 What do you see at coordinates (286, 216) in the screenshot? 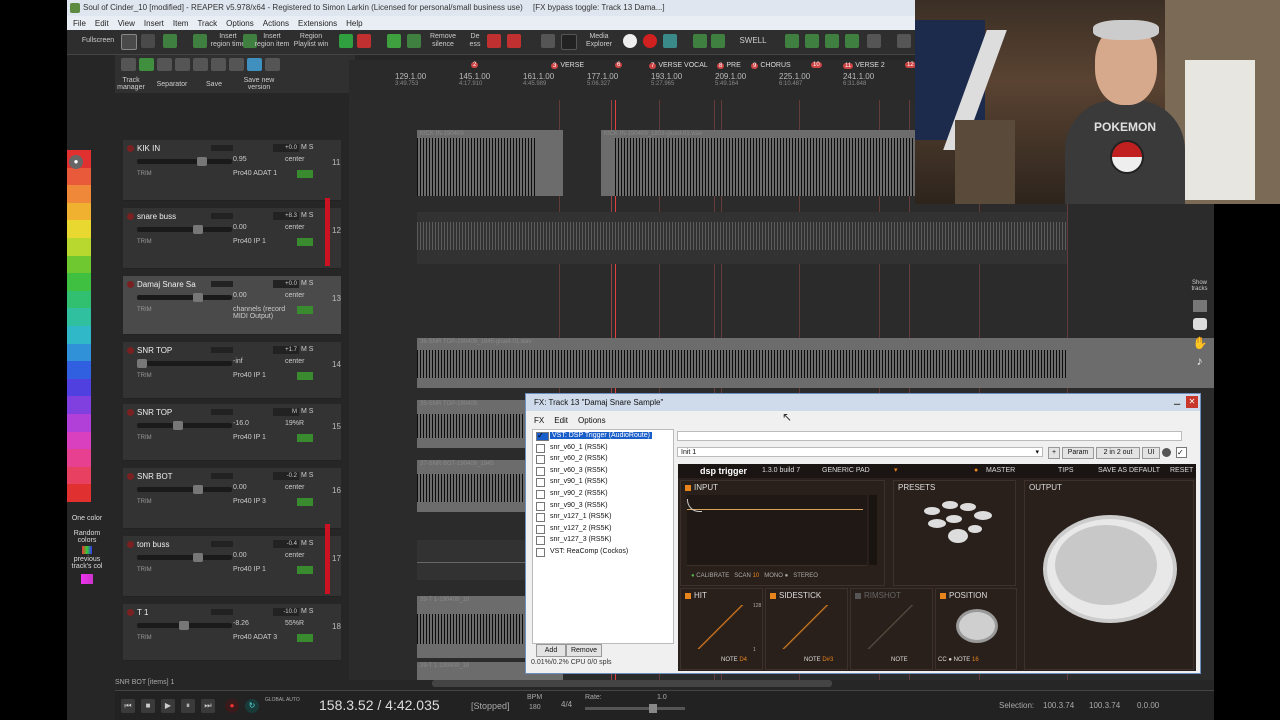
I see `track-volume: +8.3` at bounding box center [286, 216].